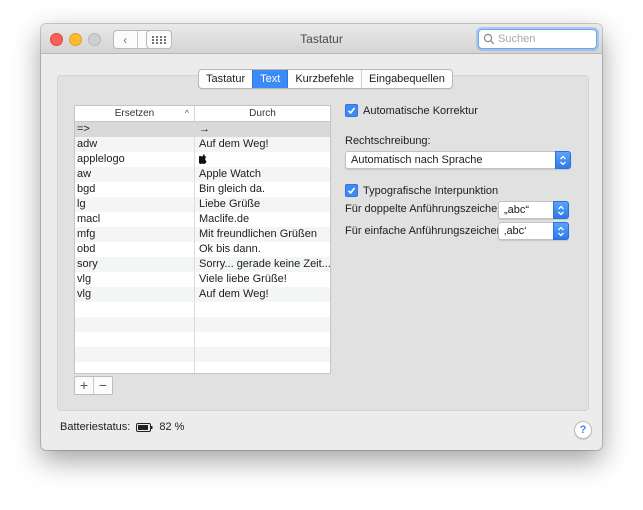 The height and width of the screenshot is (510, 643). Describe the element at coordinates (101, 159) in the screenshot. I see `replace-cell: applelogo` at that location.